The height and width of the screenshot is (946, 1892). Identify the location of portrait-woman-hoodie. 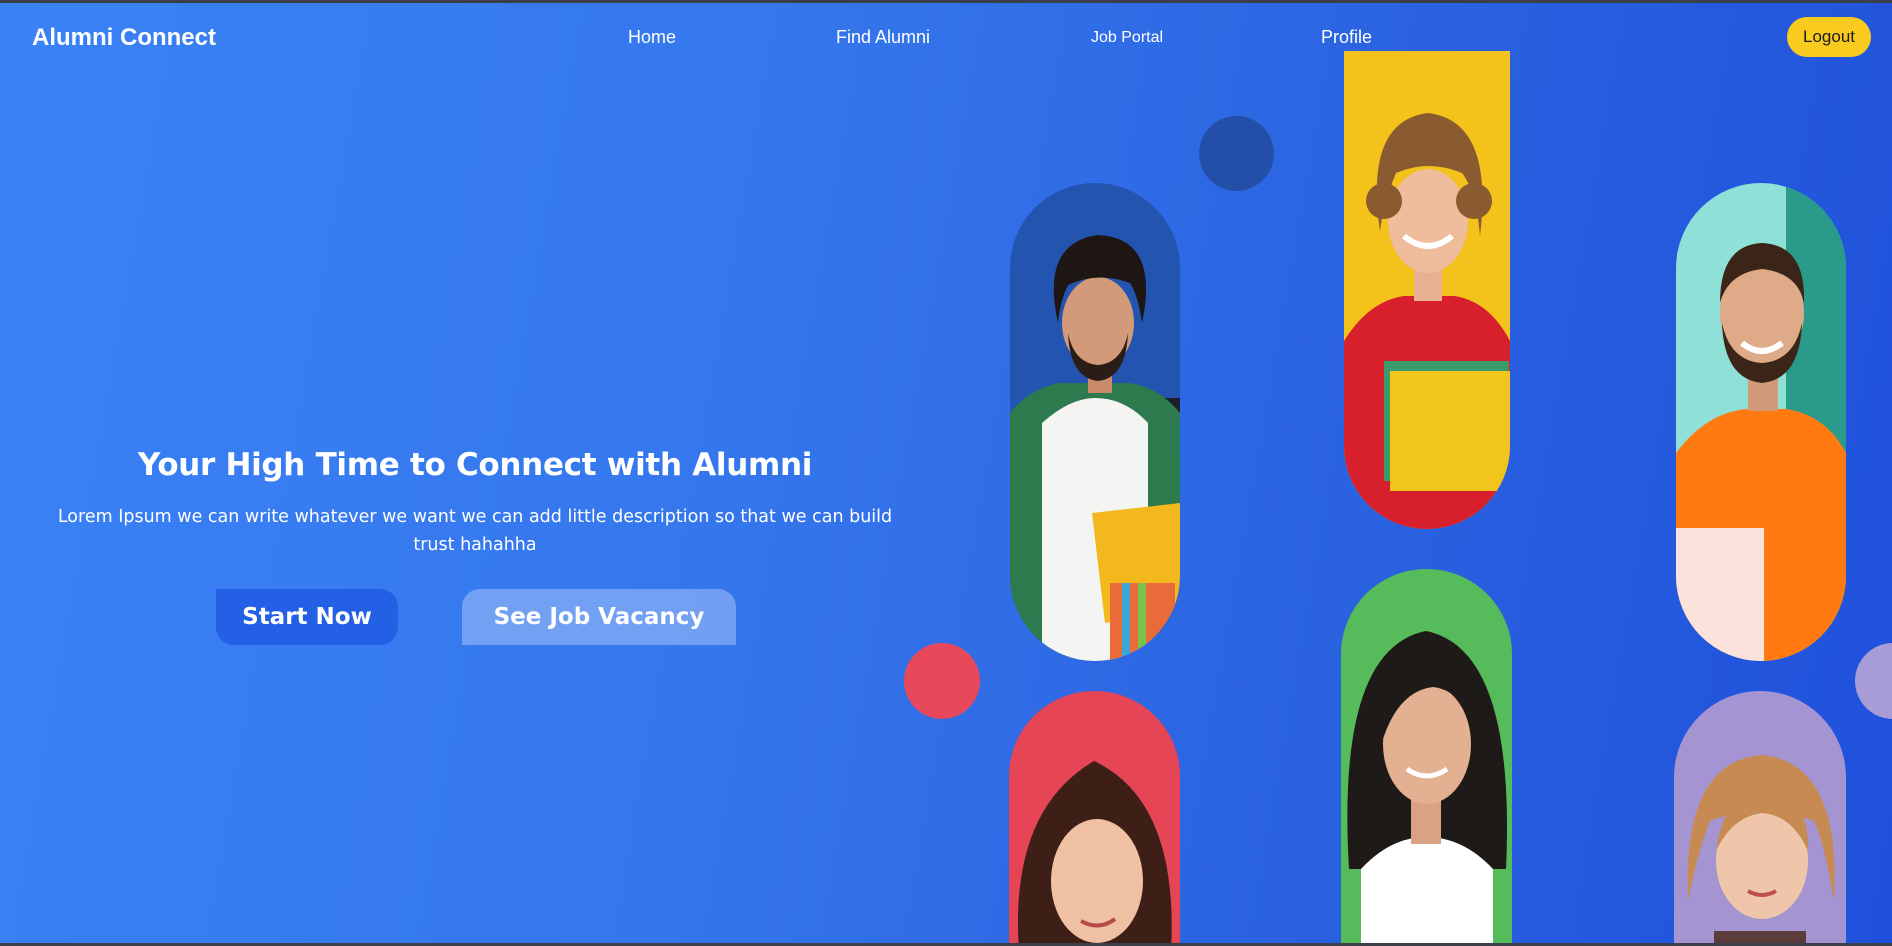
(1427, 290).